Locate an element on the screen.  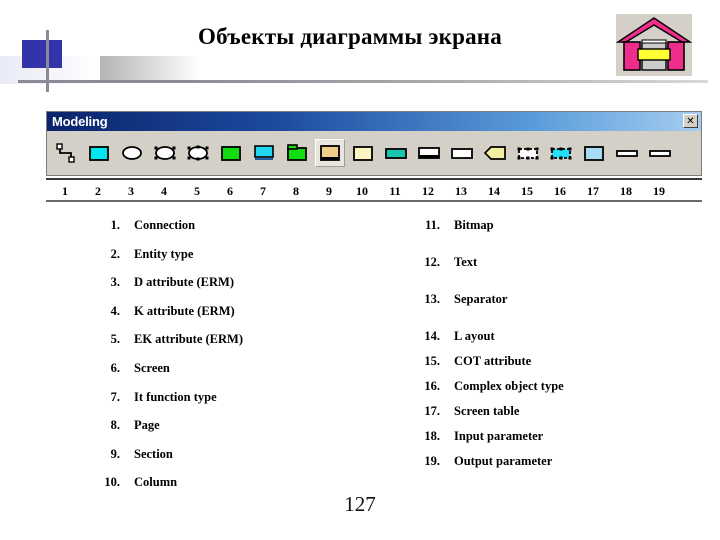
modeling-toolbar-window: Modeling ✕ is located at coordinates (374, 143).